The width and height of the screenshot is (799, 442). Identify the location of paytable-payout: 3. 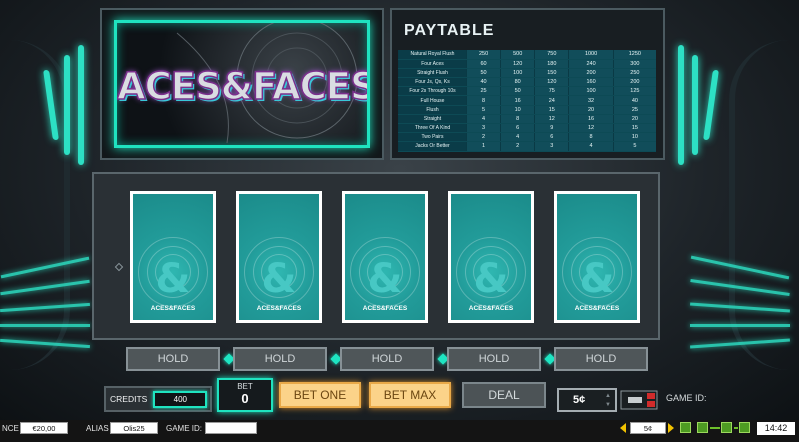
(551, 146).